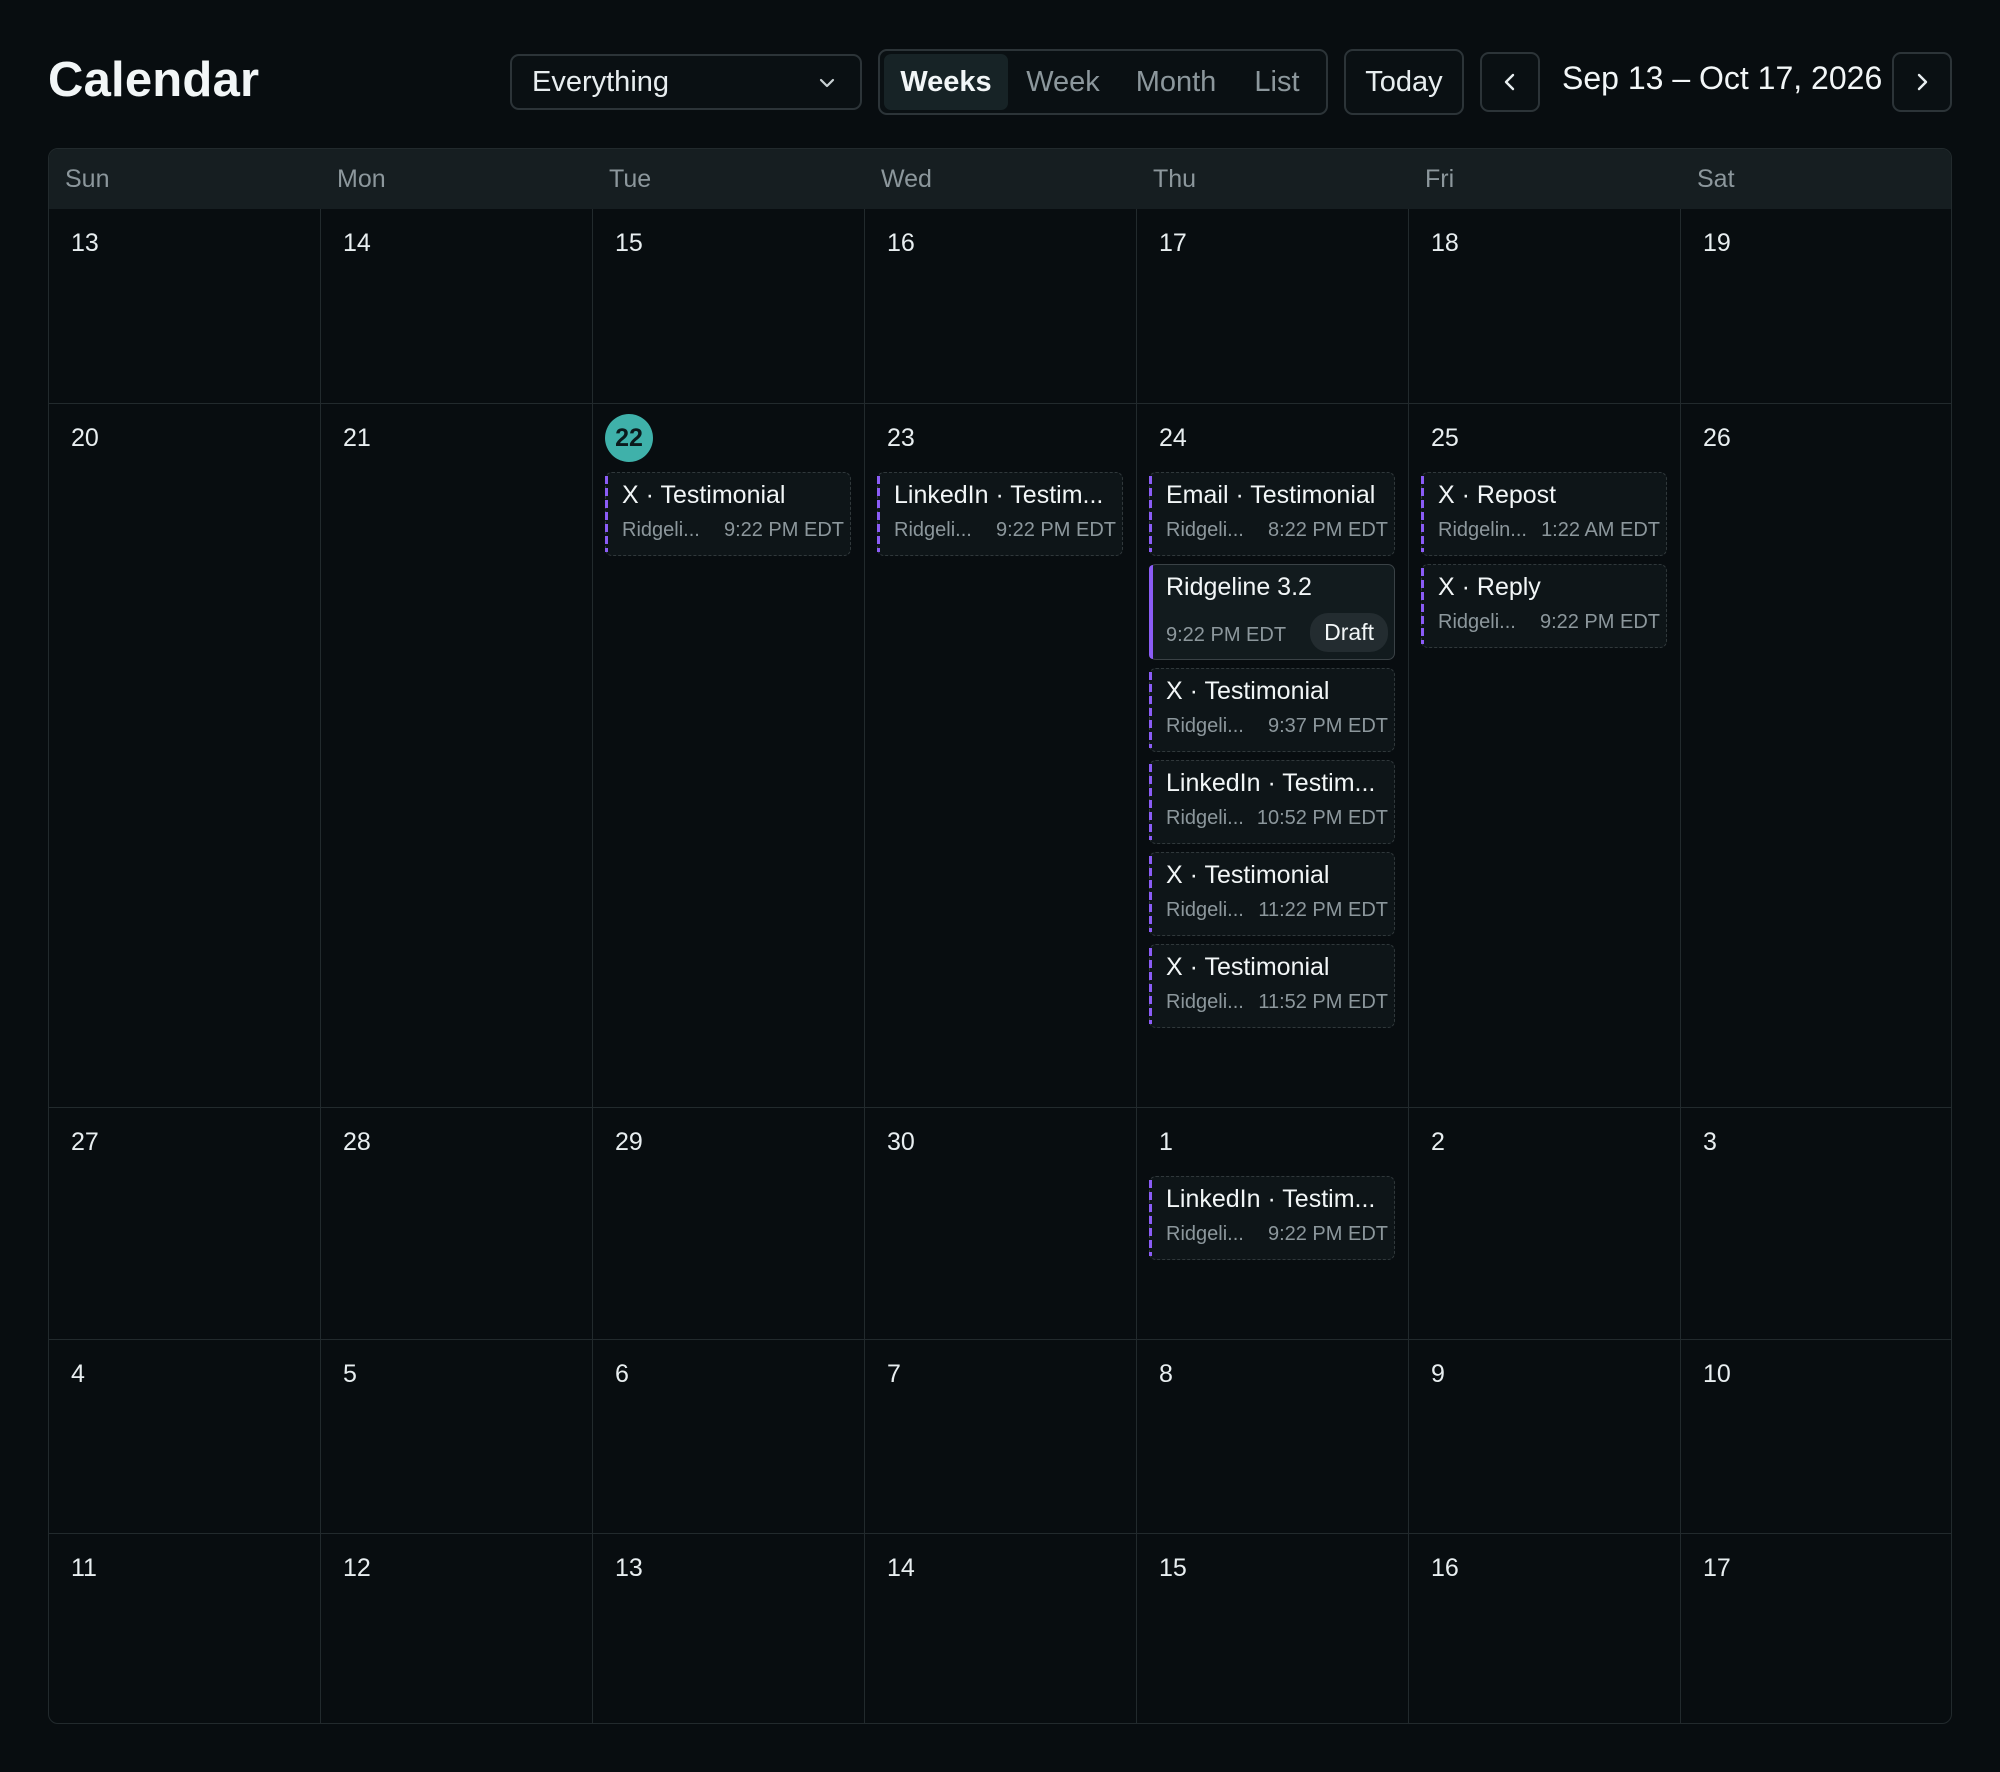 This screenshot has height=1772, width=2000. Describe the element at coordinates (357, 1142) in the screenshot. I see `day-number: 28` at that location.